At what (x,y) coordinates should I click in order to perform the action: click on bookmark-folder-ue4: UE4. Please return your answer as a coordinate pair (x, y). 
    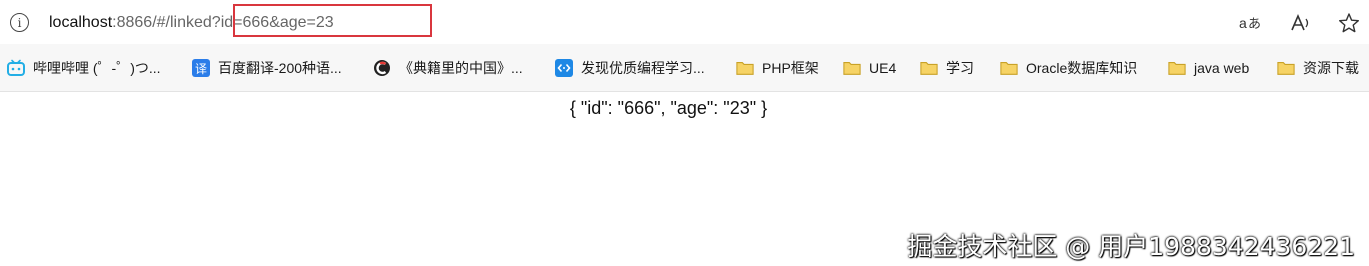
    Looking at the image, I should click on (869, 68).